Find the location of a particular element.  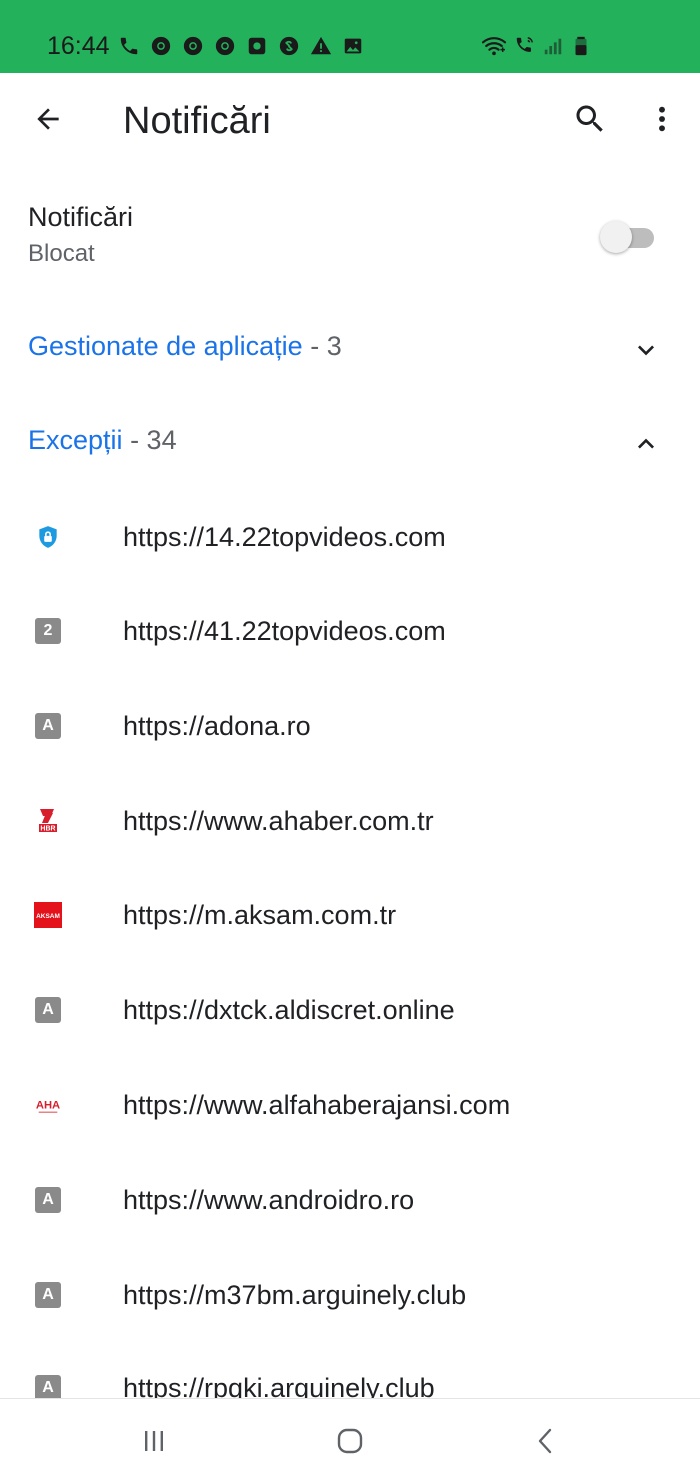

section-managed-count: - 3 is located at coordinates (326, 346).